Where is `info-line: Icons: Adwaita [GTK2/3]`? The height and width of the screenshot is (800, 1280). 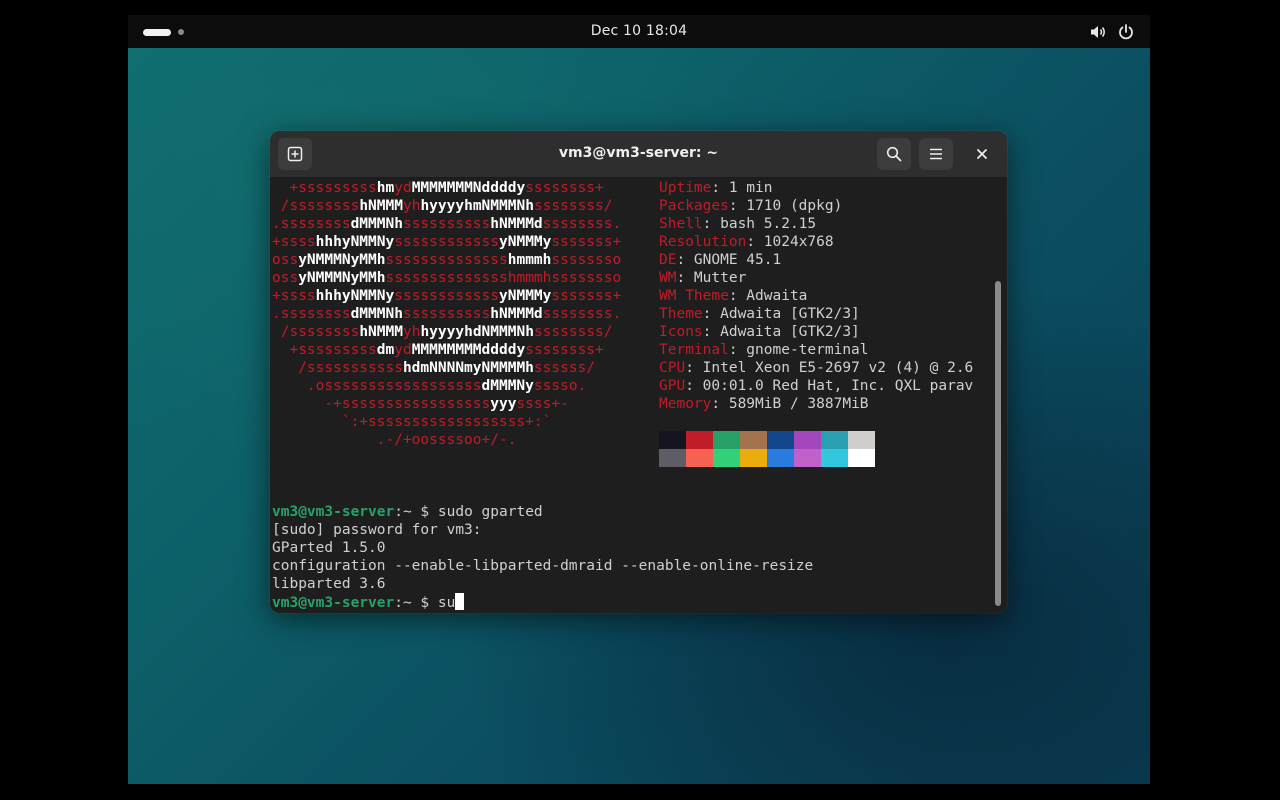 info-line: Icons: Adwaita [GTK2/3] is located at coordinates (759, 332).